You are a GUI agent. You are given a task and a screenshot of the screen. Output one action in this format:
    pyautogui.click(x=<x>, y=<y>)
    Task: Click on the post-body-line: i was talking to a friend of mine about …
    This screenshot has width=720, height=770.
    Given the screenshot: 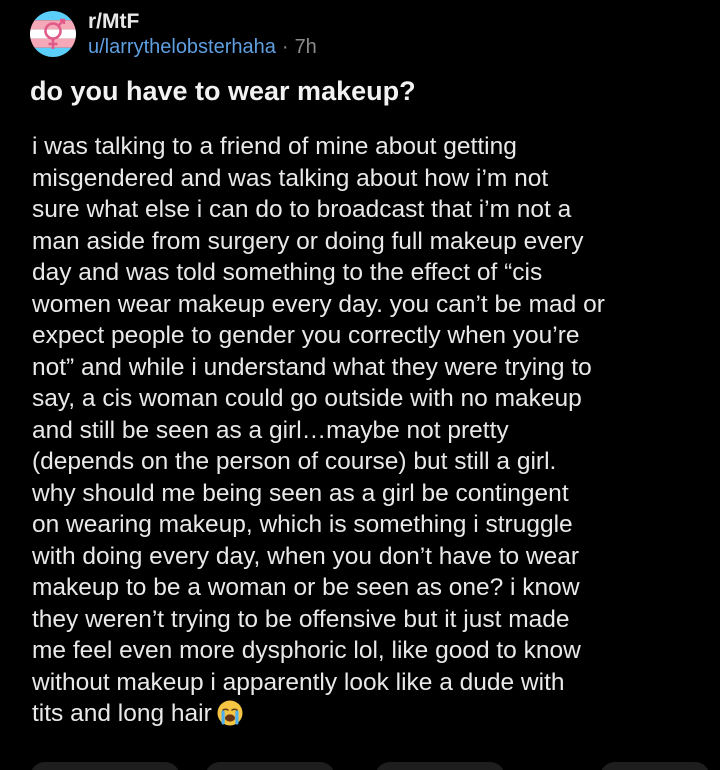 What is the action you would take?
    pyautogui.click(x=274, y=146)
    